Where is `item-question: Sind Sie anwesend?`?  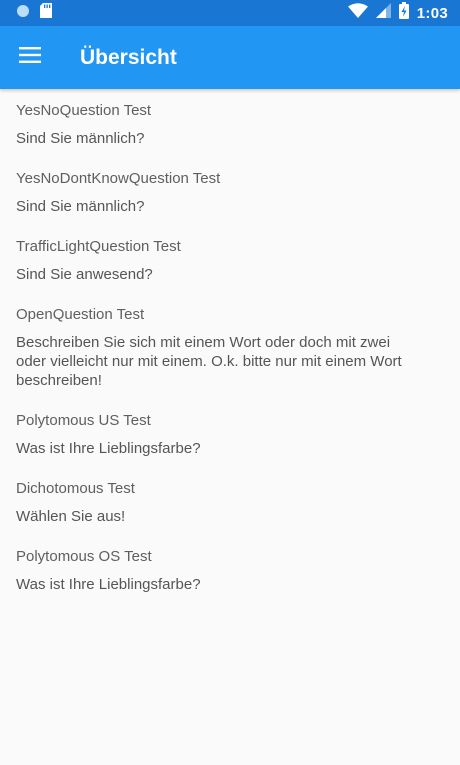
item-question: Sind Sie anwesend? is located at coordinates (84, 274).